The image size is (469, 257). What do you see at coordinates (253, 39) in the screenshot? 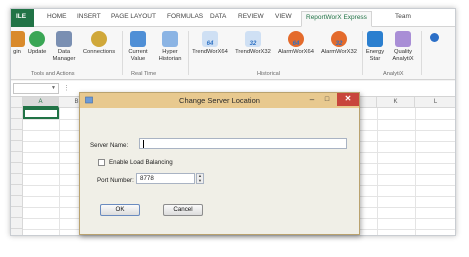
I see `trend-32-icon: 32` at bounding box center [253, 39].